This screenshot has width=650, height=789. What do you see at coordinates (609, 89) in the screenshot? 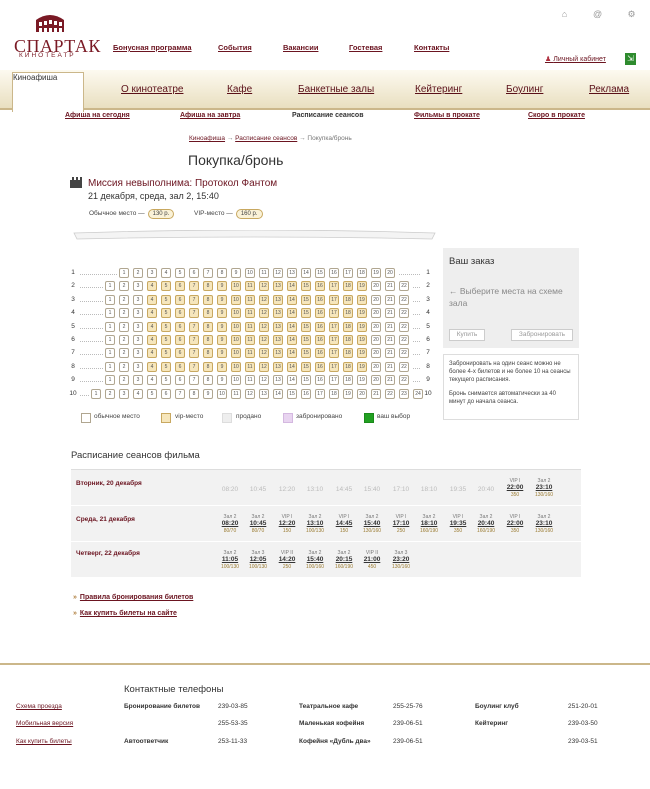
I see `nav-ads: Реклама` at bounding box center [609, 89].